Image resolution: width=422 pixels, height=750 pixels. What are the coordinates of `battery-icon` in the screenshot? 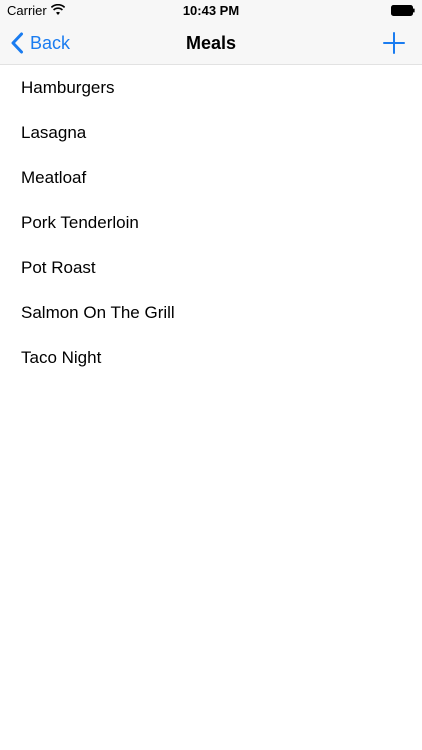 It's located at (403, 10).